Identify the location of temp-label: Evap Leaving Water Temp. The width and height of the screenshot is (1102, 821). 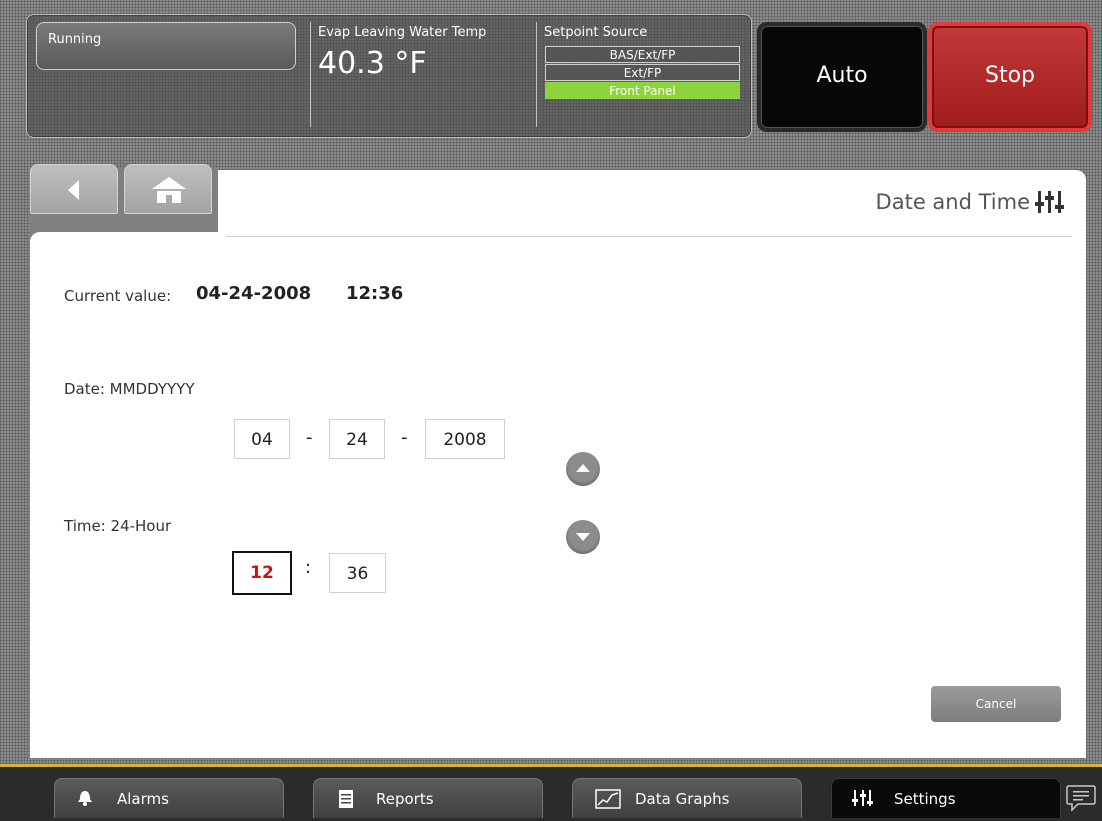
(402, 32).